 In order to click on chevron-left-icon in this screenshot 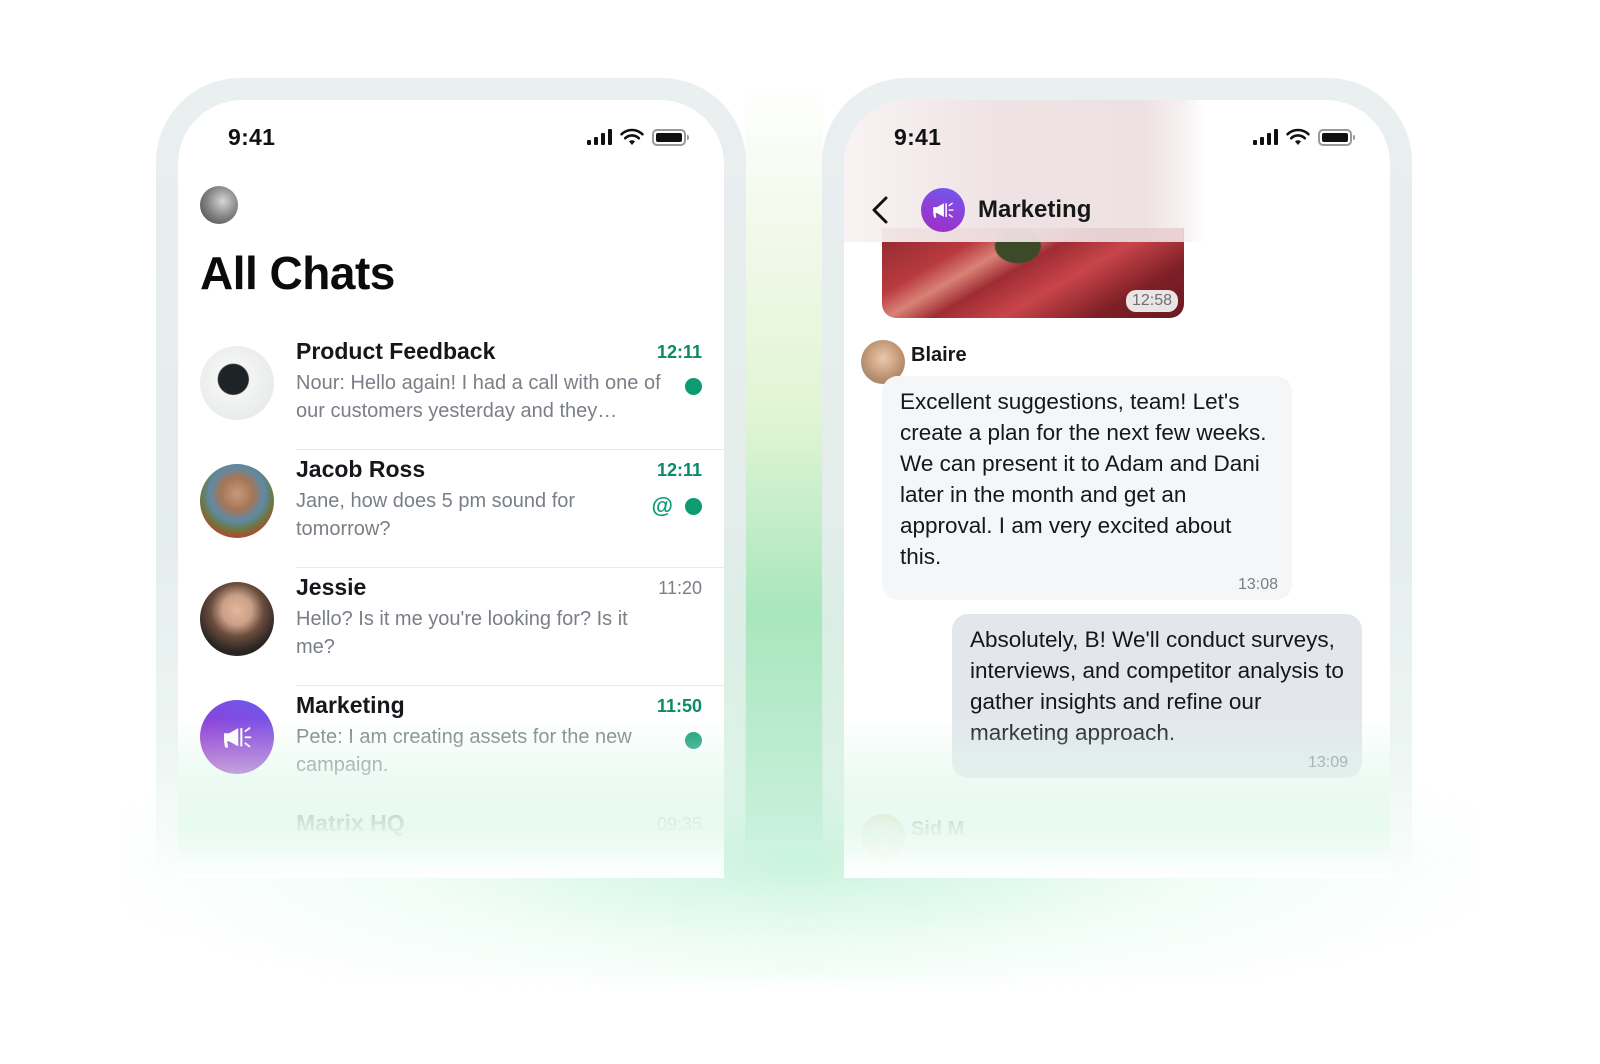, I will do `click(881, 210)`.